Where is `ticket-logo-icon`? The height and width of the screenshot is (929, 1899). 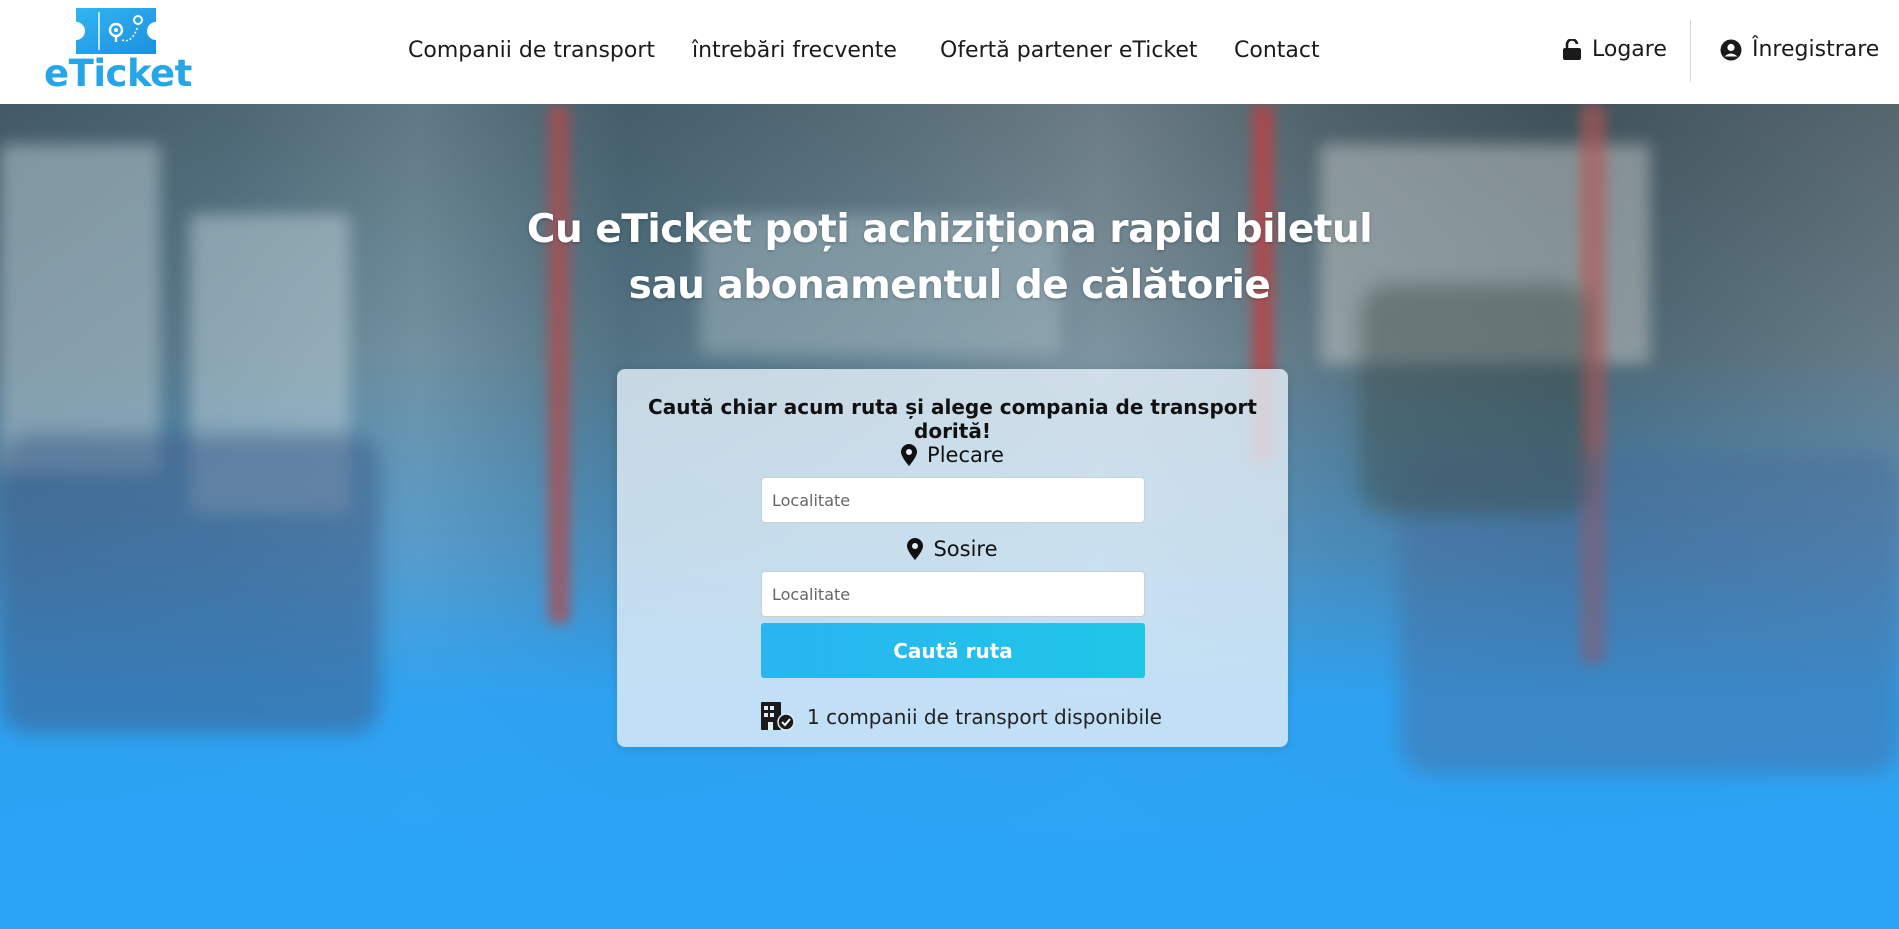 ticket-logo-icon is located at coordinates (116, 31).